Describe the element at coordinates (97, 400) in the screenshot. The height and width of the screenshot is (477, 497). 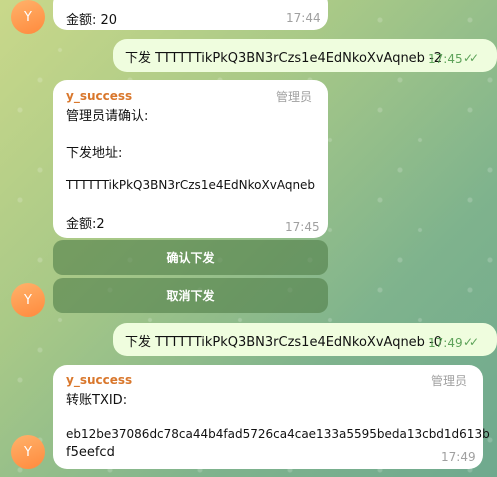
I see `message-line: 转账TXID:` at that location.